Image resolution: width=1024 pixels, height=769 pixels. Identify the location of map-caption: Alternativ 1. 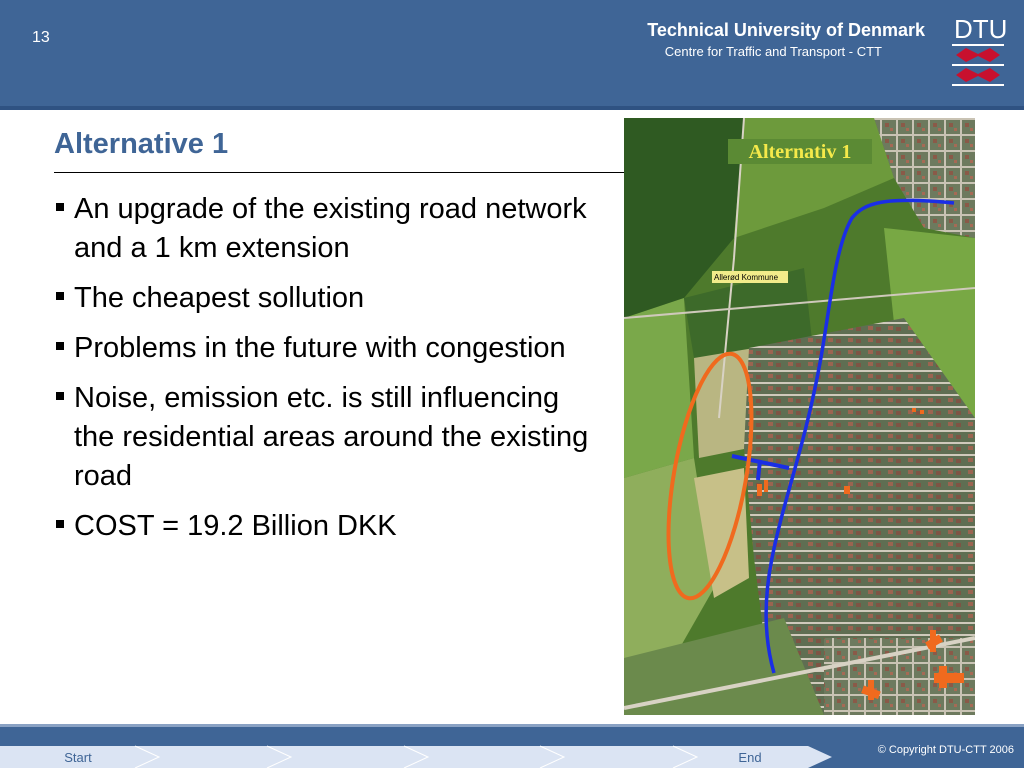
(800, 152).